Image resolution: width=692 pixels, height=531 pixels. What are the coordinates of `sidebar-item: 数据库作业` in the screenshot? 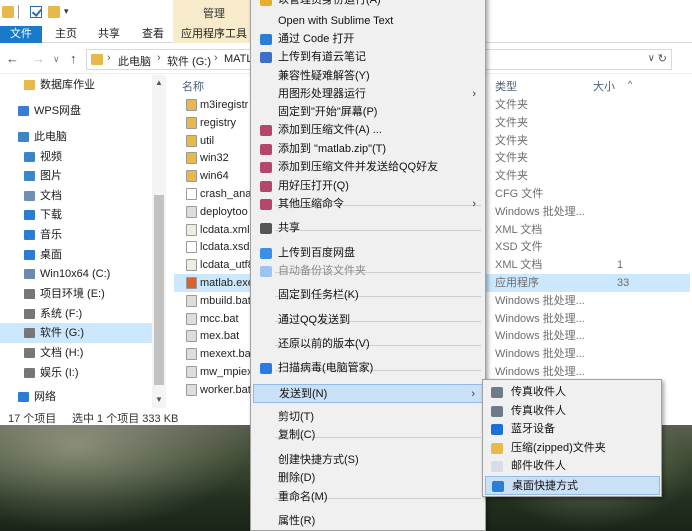 It's located at (76, 85).